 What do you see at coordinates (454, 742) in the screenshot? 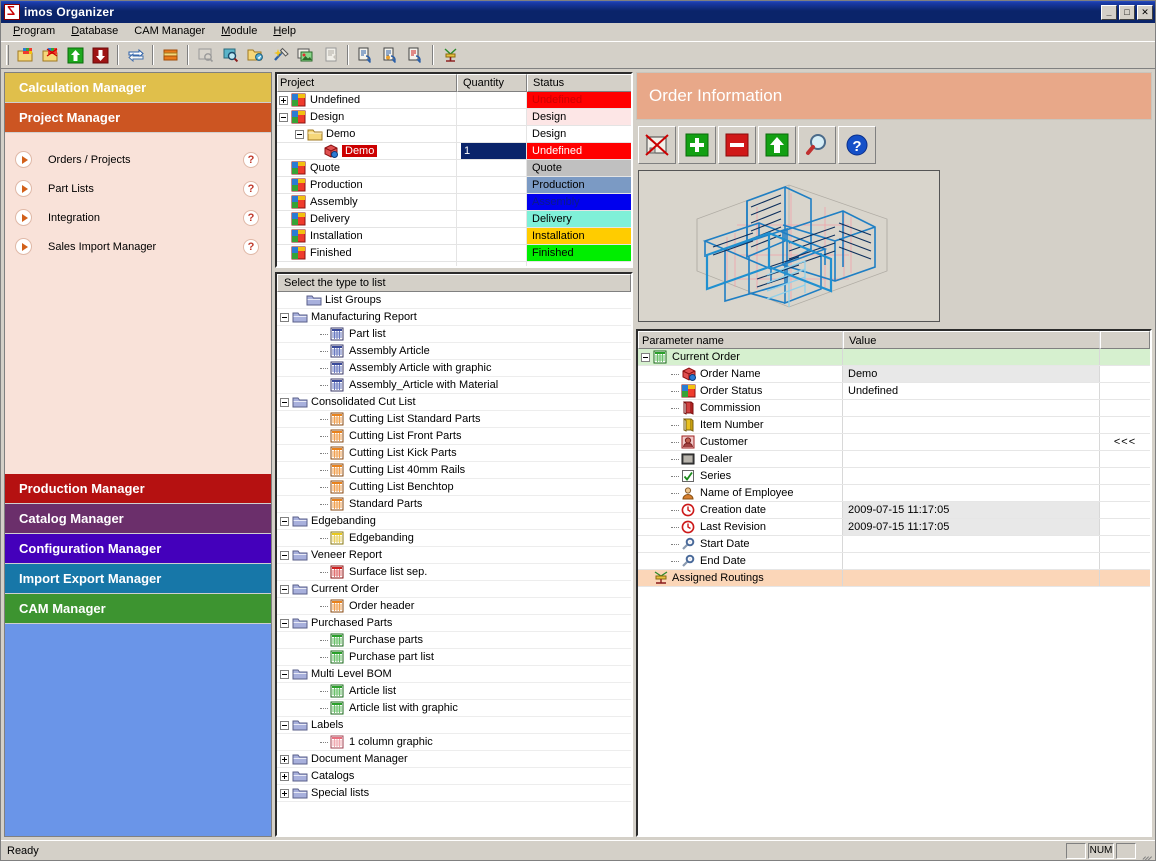
I see `list-item: 1 column graphic` at bounding box center [454, 742].